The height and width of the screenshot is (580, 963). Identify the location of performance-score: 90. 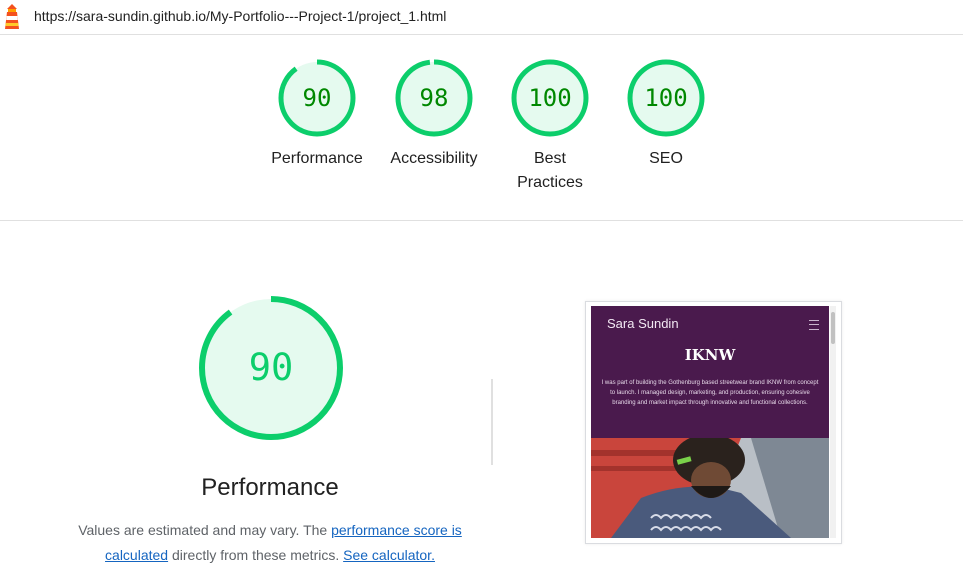
(271, 367).